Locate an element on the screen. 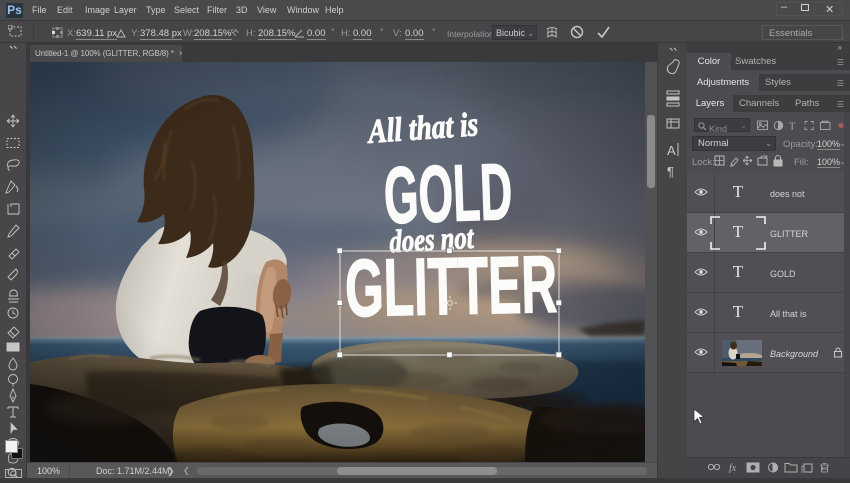  svg-text: All that is is located at coordinates (422, 128).